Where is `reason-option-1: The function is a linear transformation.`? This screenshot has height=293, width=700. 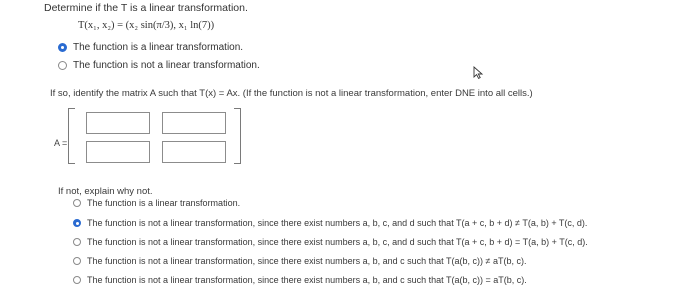
reason-option-1: The function is a linear transformation. is located at coordinates (156, 203).